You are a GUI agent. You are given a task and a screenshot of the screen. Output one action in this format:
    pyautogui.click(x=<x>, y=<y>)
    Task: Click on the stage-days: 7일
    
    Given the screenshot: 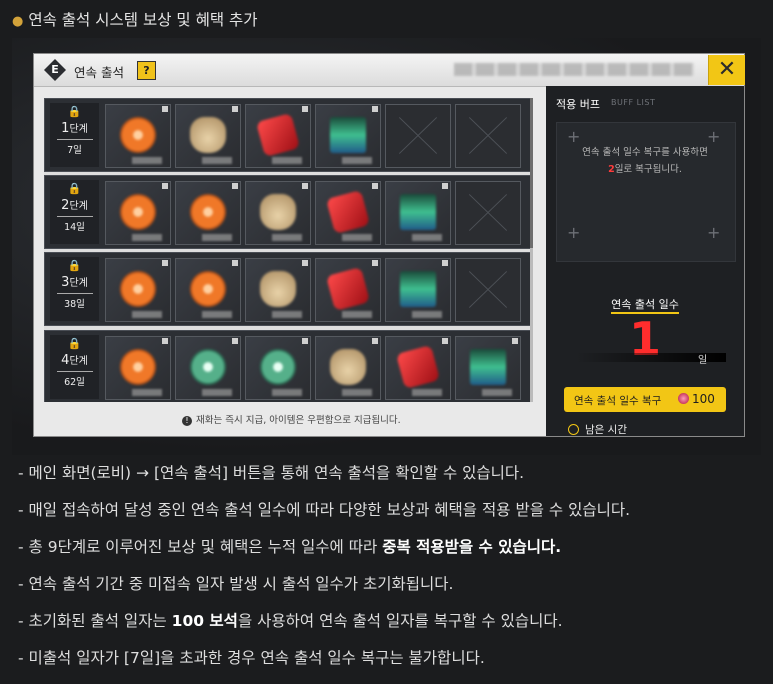 What is the action you would take?
    pyautogui.click(x=74, y=150)
    